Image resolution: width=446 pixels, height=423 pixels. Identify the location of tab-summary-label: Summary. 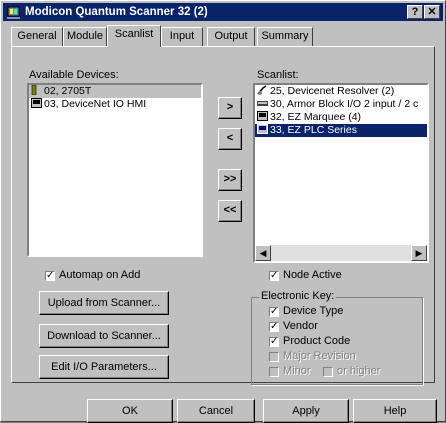
(285, 36).